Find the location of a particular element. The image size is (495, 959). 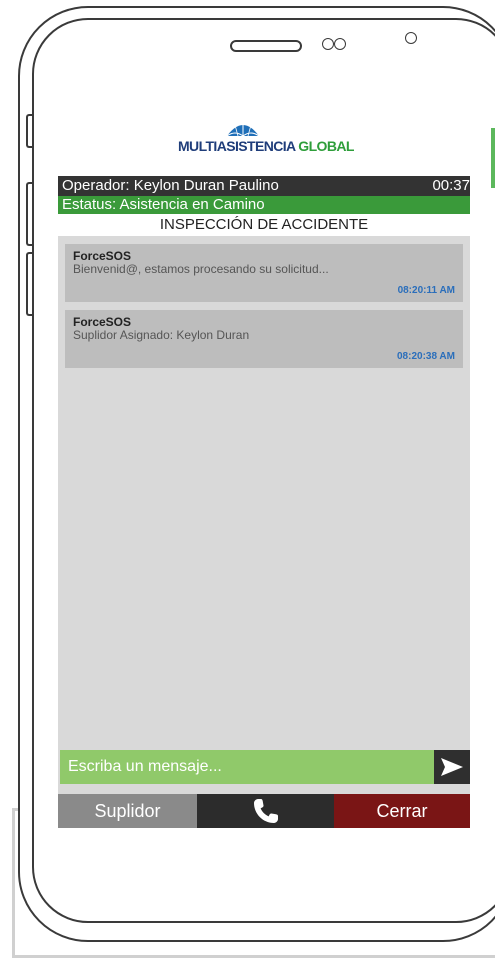

side-button-volume-down is located at coordinates (29, 284).